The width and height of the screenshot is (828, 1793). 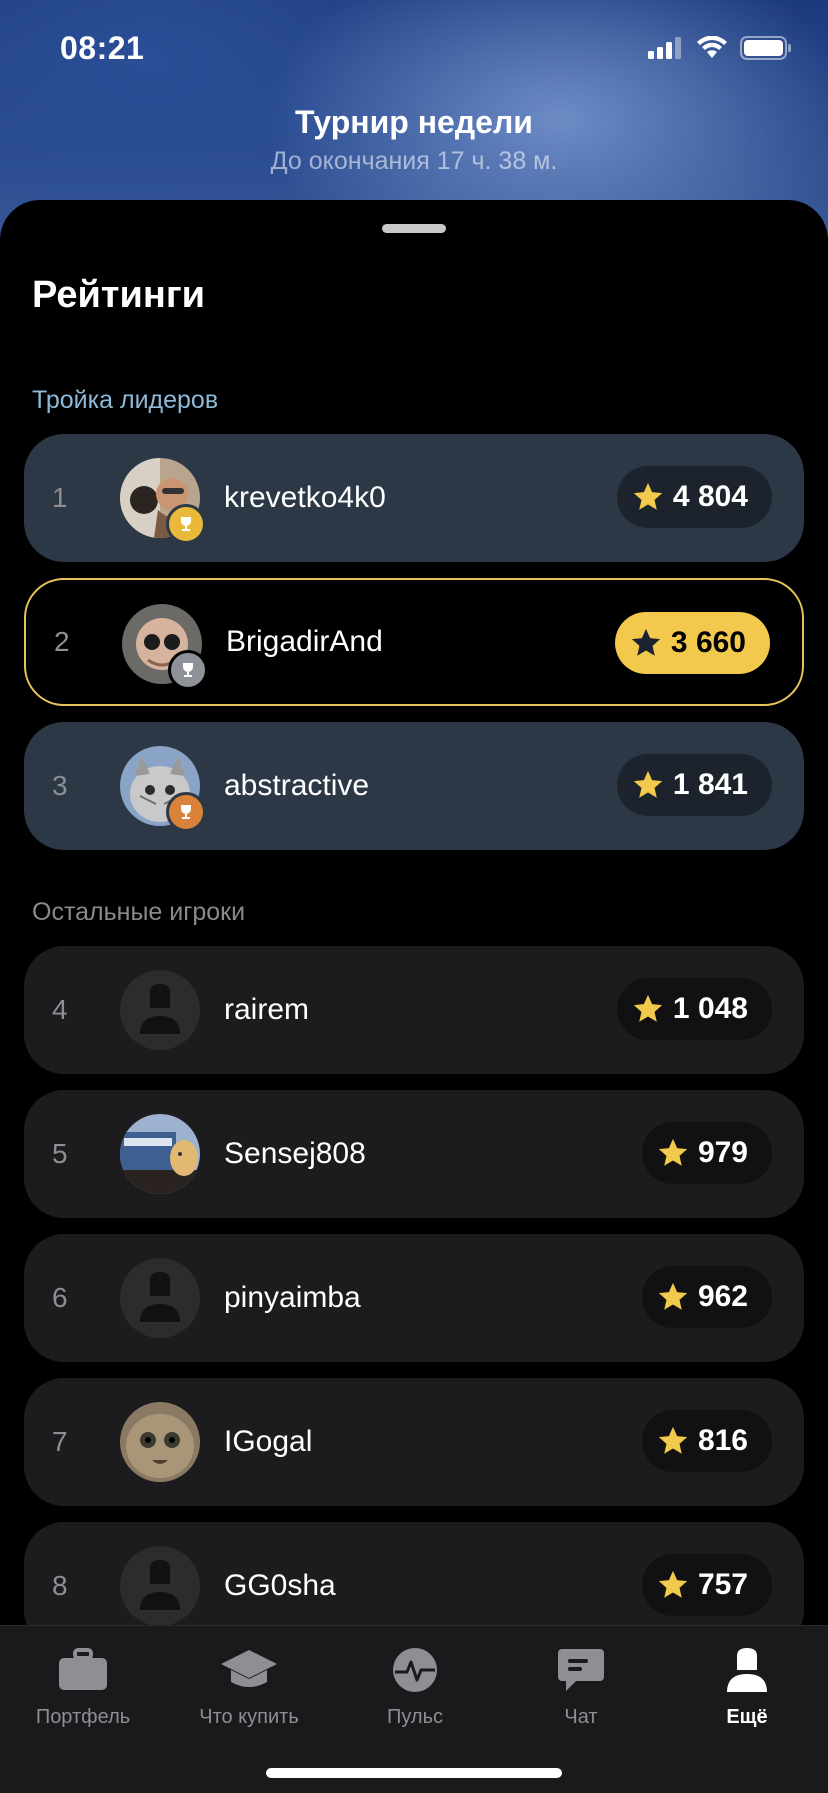 What do you see at coordinates (414, 1154) in the screenshot?
I see `player-row-5: 5 Sensej808 979` at bounding box center [414, 1154].